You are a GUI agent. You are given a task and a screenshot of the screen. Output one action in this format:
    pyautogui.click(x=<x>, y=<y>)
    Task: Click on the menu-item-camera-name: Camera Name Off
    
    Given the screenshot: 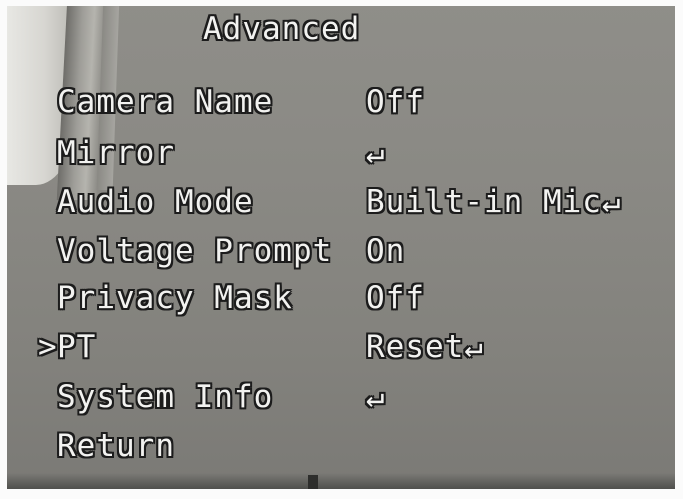 What is the action you would take?
    pyautogui.click(x=341, y=105)
    